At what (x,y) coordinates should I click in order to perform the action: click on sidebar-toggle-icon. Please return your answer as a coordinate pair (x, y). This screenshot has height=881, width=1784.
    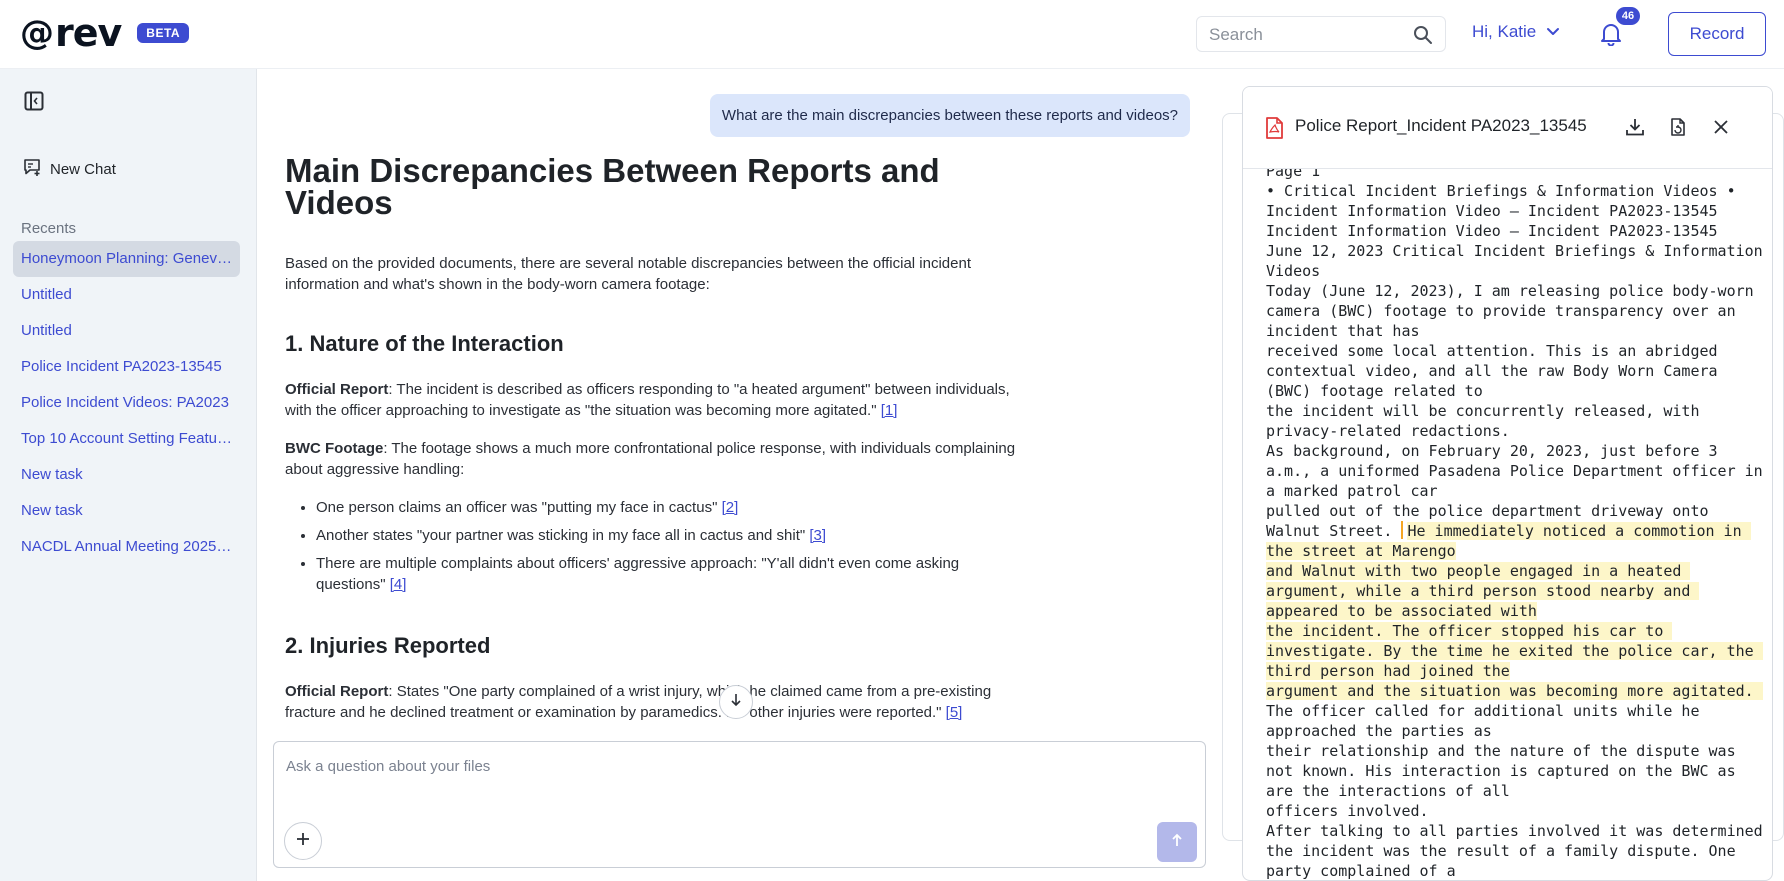
    Looking at the image, I should click on (34, 103).